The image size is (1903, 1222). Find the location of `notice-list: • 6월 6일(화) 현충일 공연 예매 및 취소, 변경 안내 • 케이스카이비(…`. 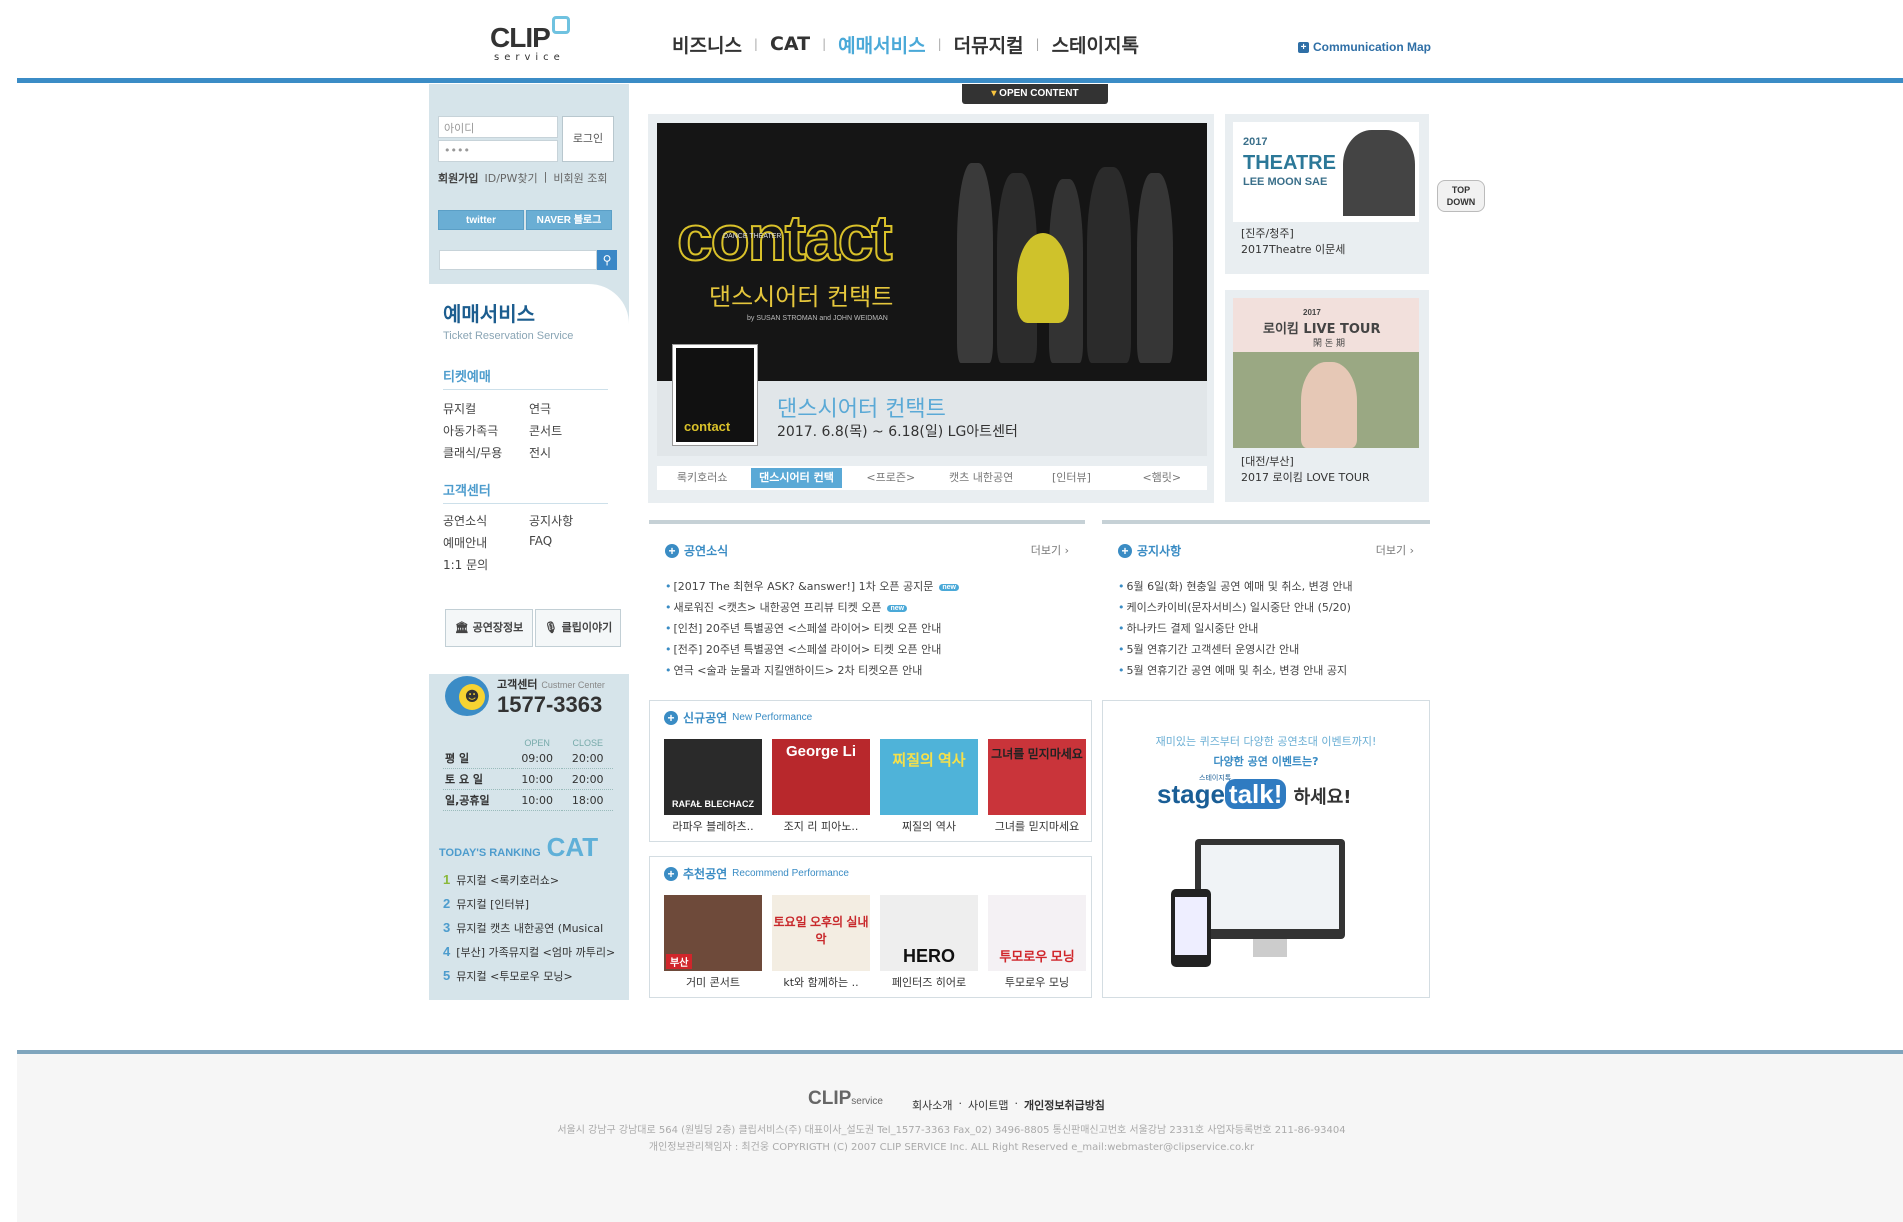

notice-list: • 6월 6일(화) 현충일 공연 예매 및 취소, 변경 안내 • 케이스카이비(… is located at coordinates (1235, 628).